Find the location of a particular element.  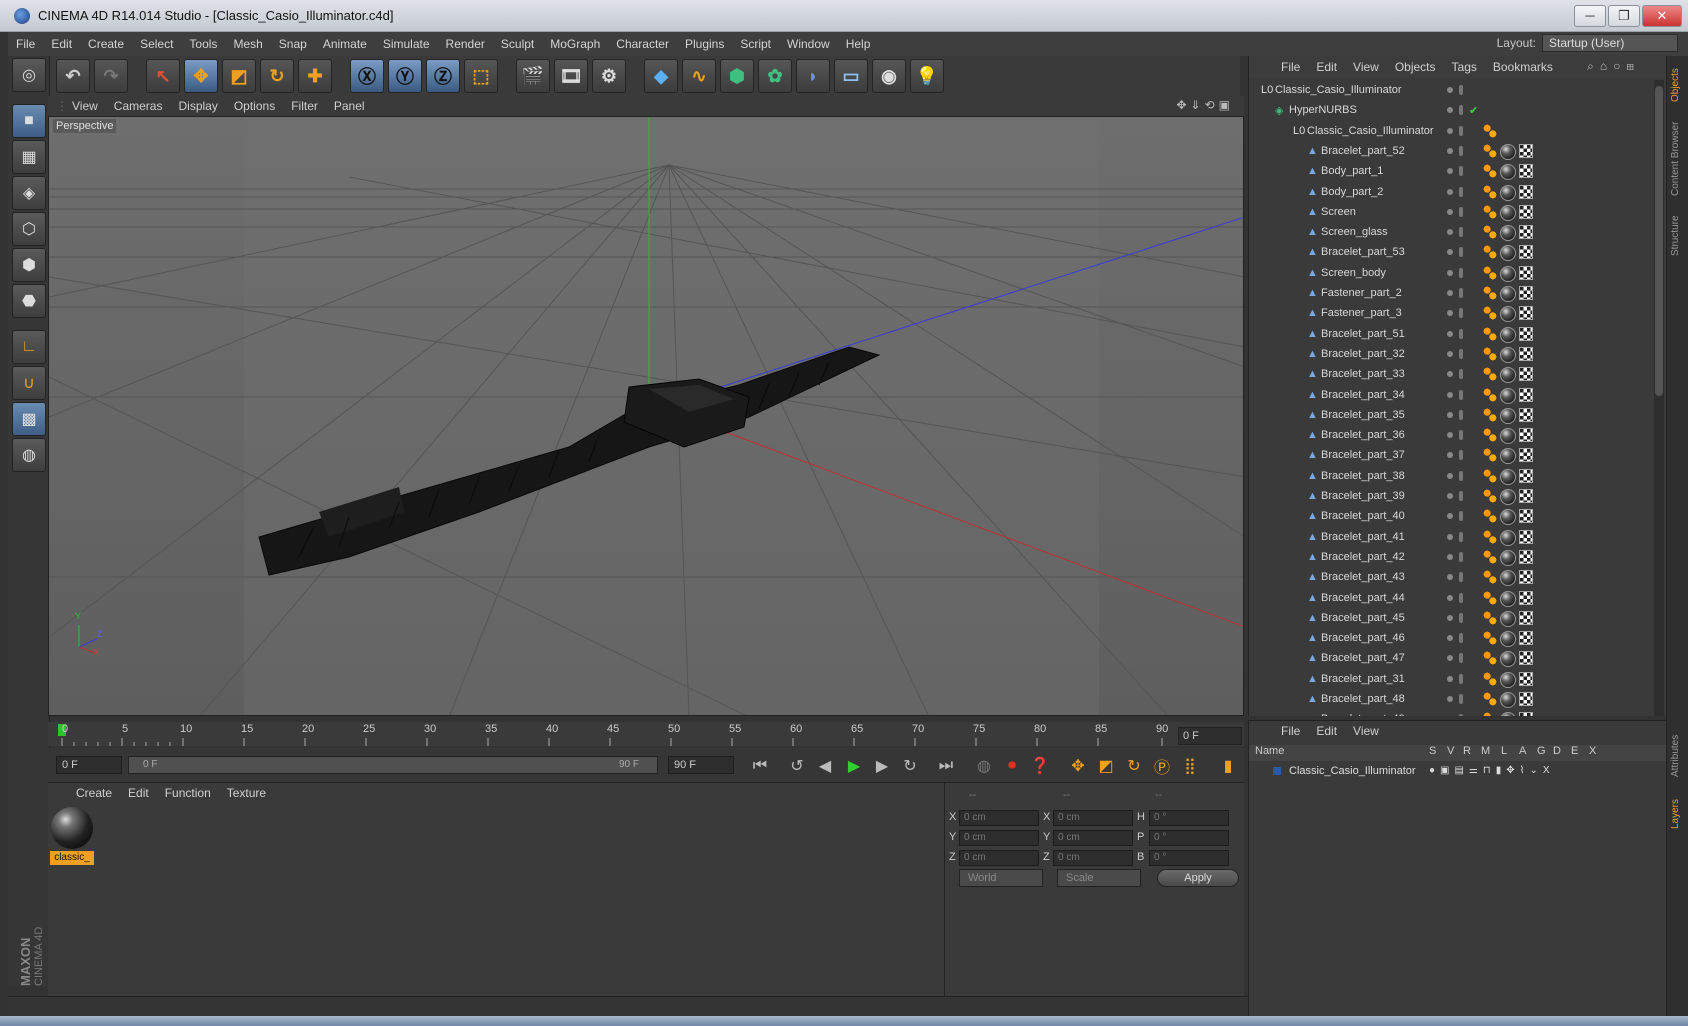

object-row: ▲ Bracelet_part_51 is located at coordinates (1449, 334).